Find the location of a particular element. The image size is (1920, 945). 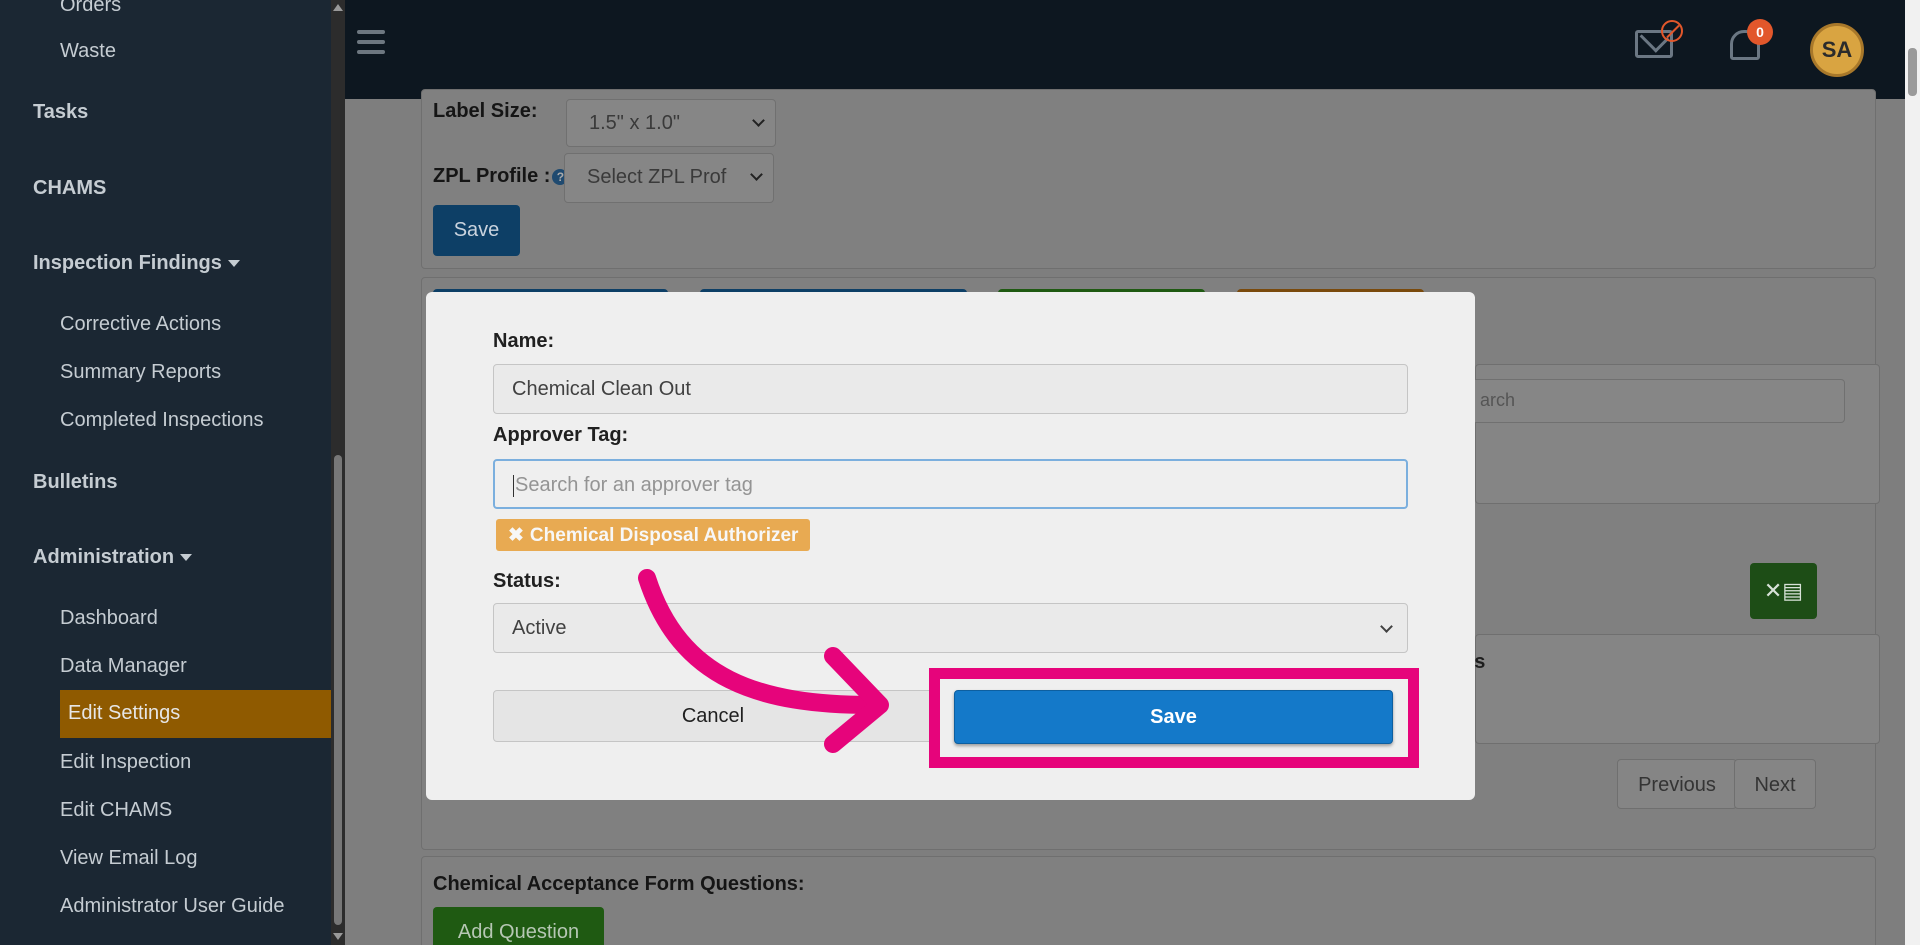

sidebar-item-data-manager: Data Manager is located at coordinates (123, 666).